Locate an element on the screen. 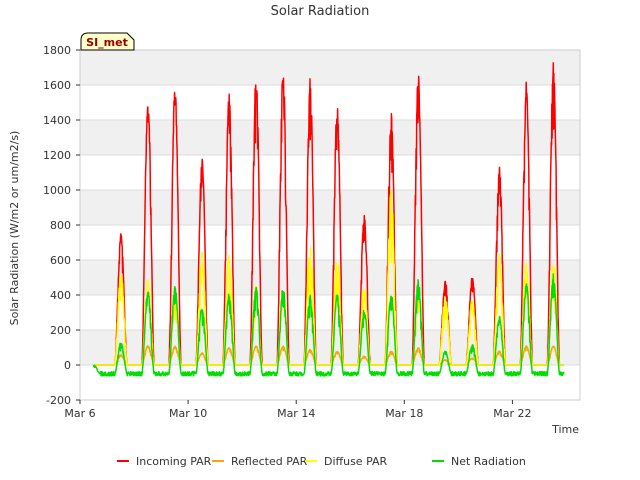  y-tick-label: -200 is located at coordinates (58, 400).